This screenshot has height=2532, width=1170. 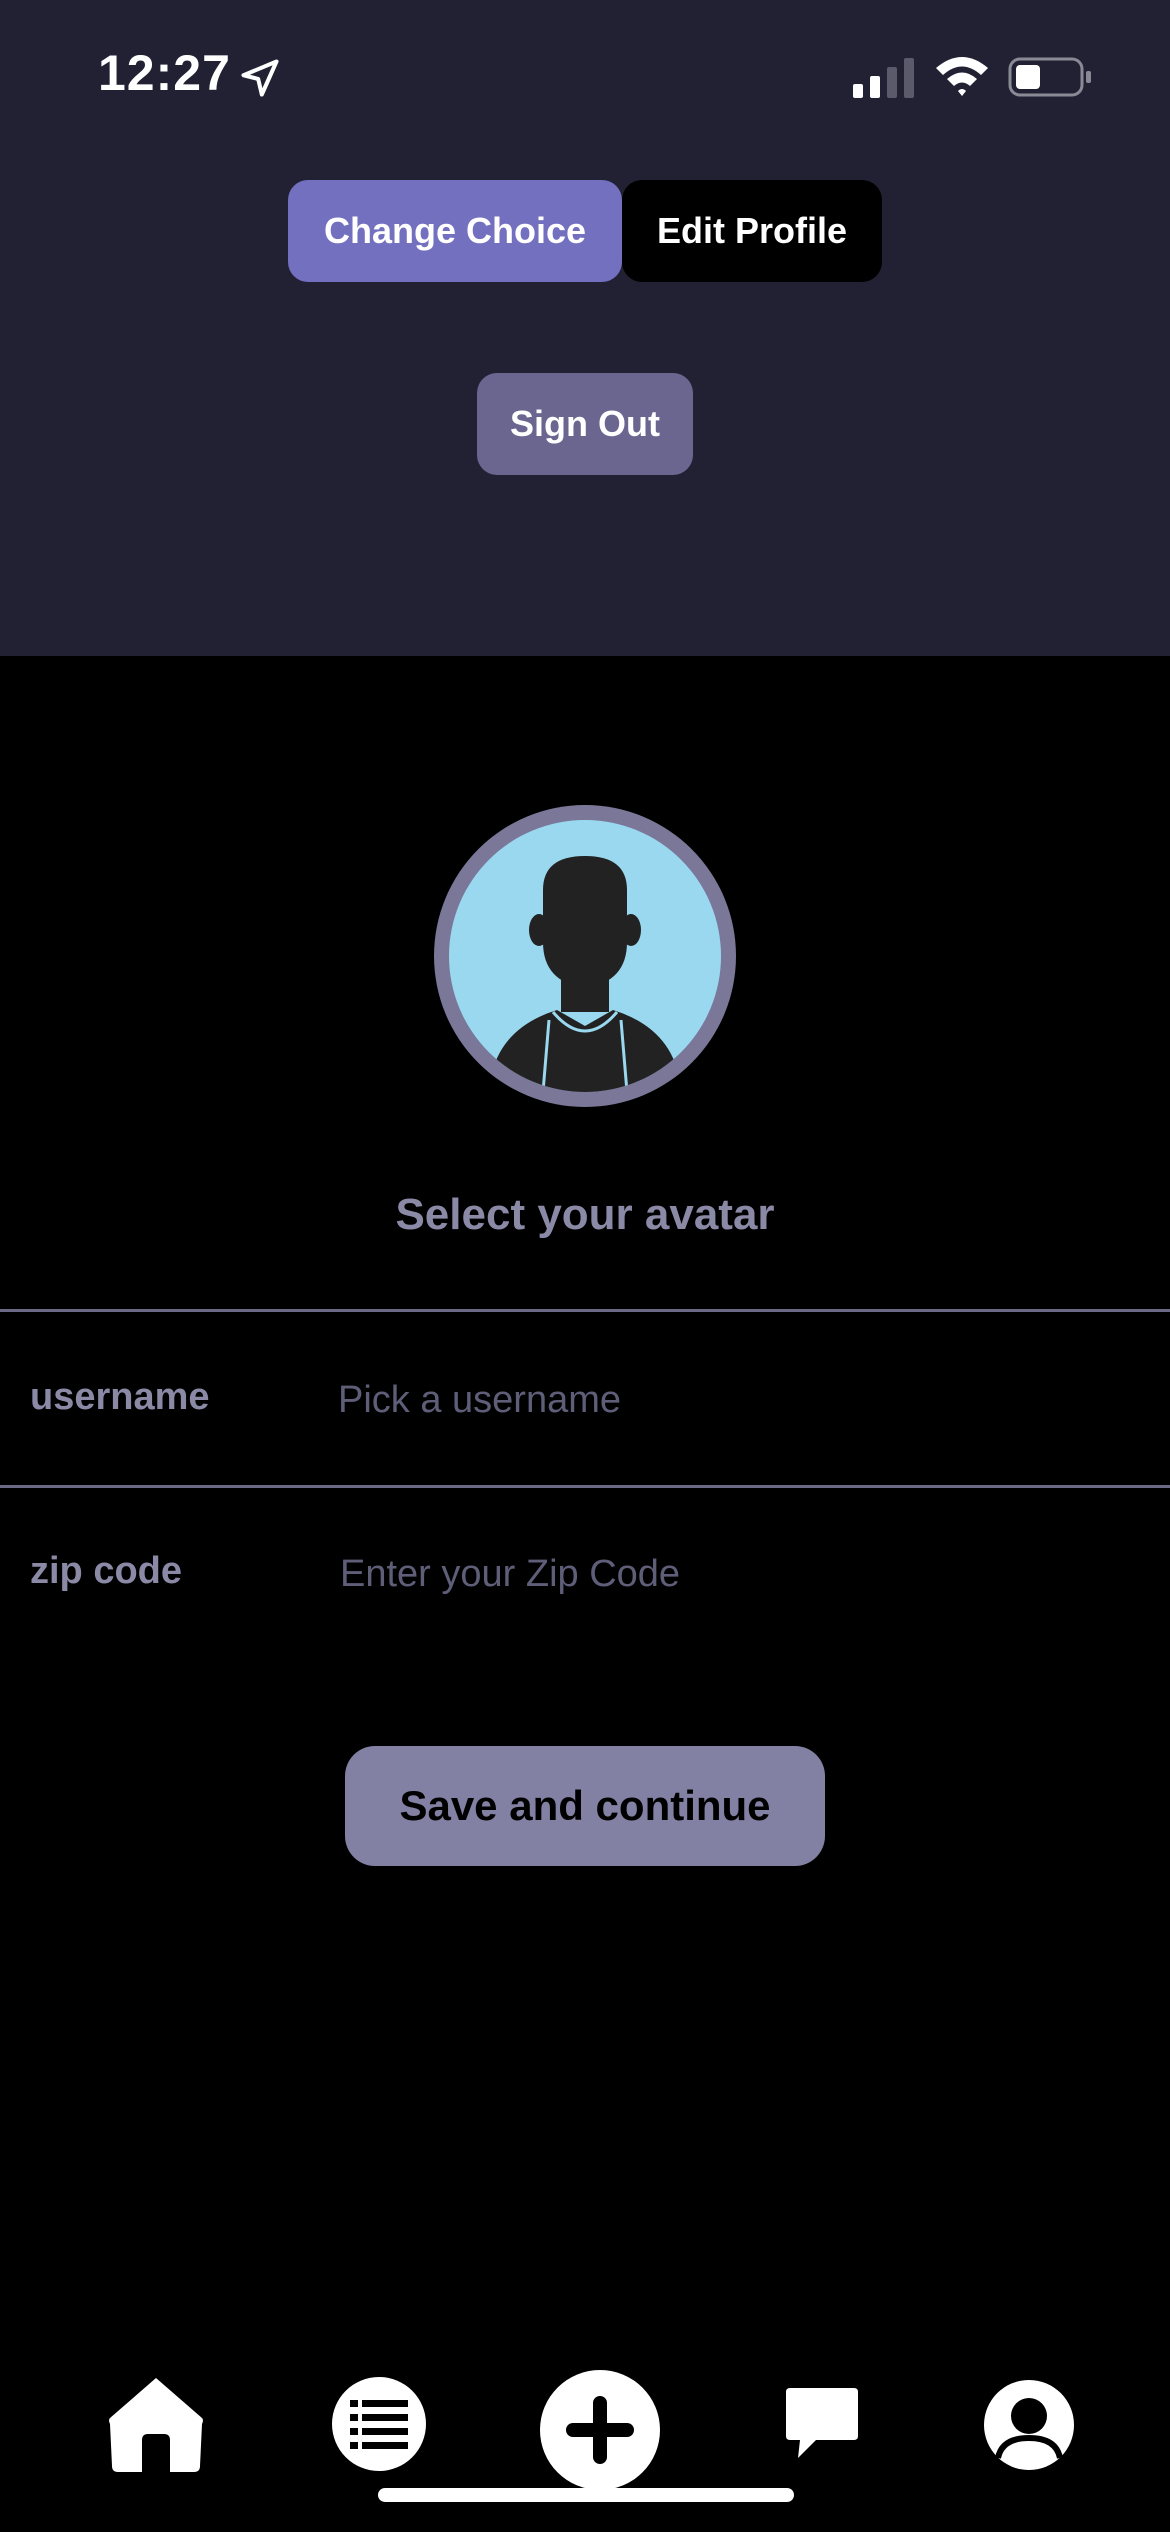 I want to click on change-choice-button: Change Choice, so click(x=455, y=231).